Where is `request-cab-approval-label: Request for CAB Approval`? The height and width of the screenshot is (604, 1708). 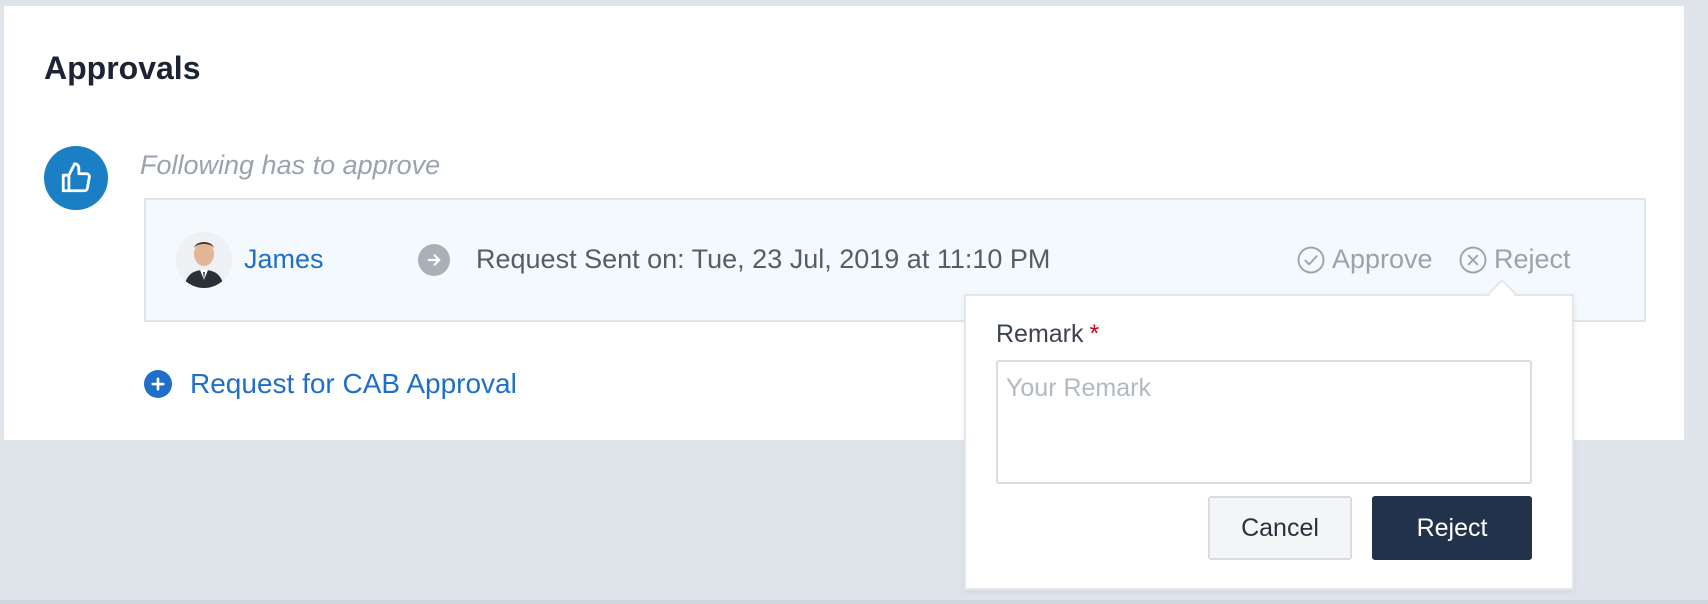
request-cab-approval-label: Request for CAB Approval is located at coordinates (353, 383).